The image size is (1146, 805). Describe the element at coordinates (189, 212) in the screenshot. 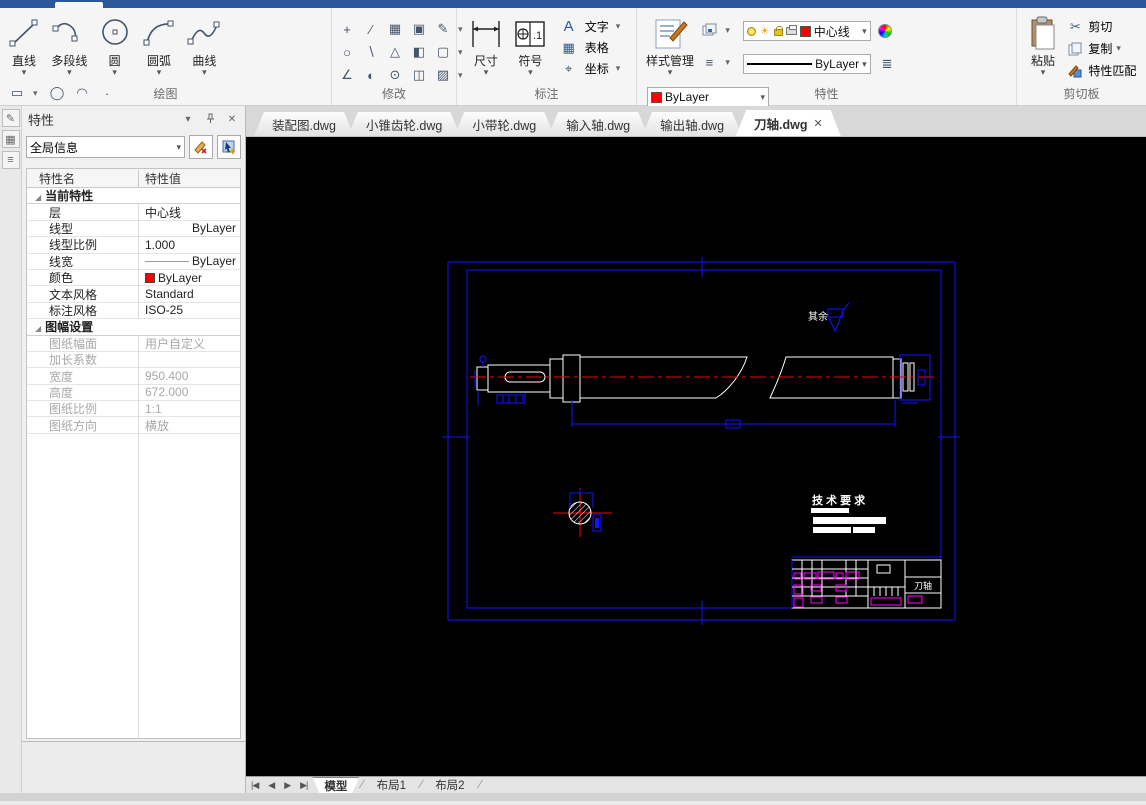

I see `property-value: 中心线` at that location.